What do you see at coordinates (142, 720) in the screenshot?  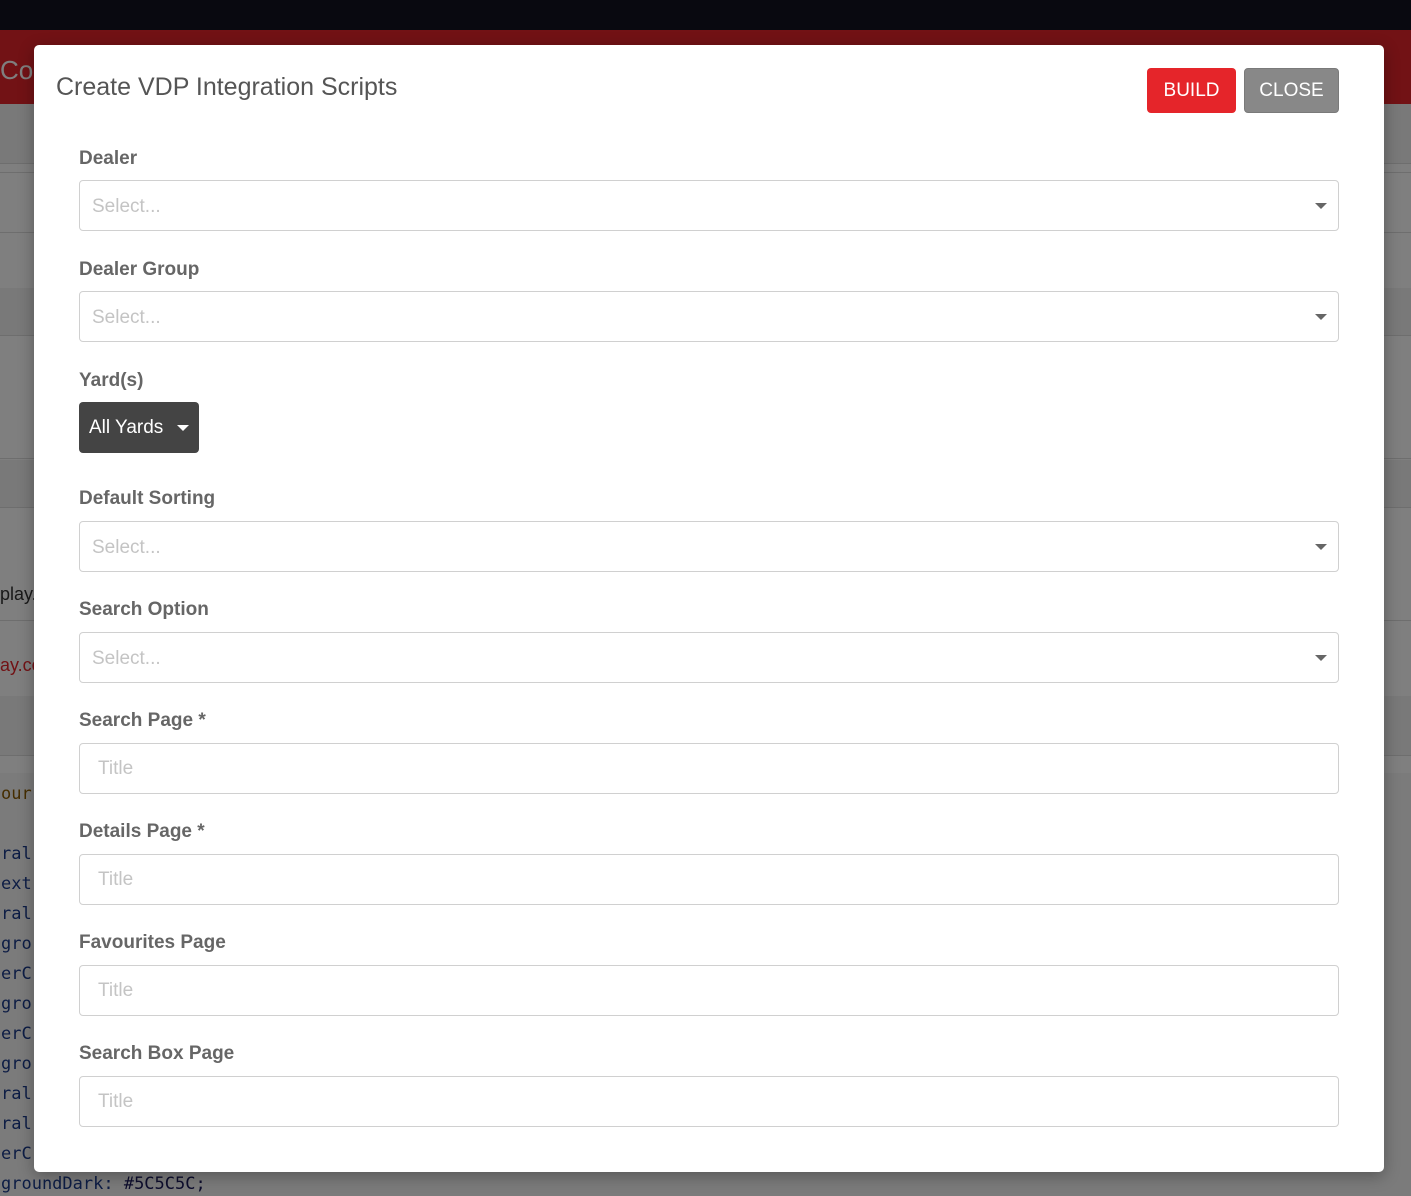 I see `search-page-label: Search Page *` at bounding box center [142, 720].